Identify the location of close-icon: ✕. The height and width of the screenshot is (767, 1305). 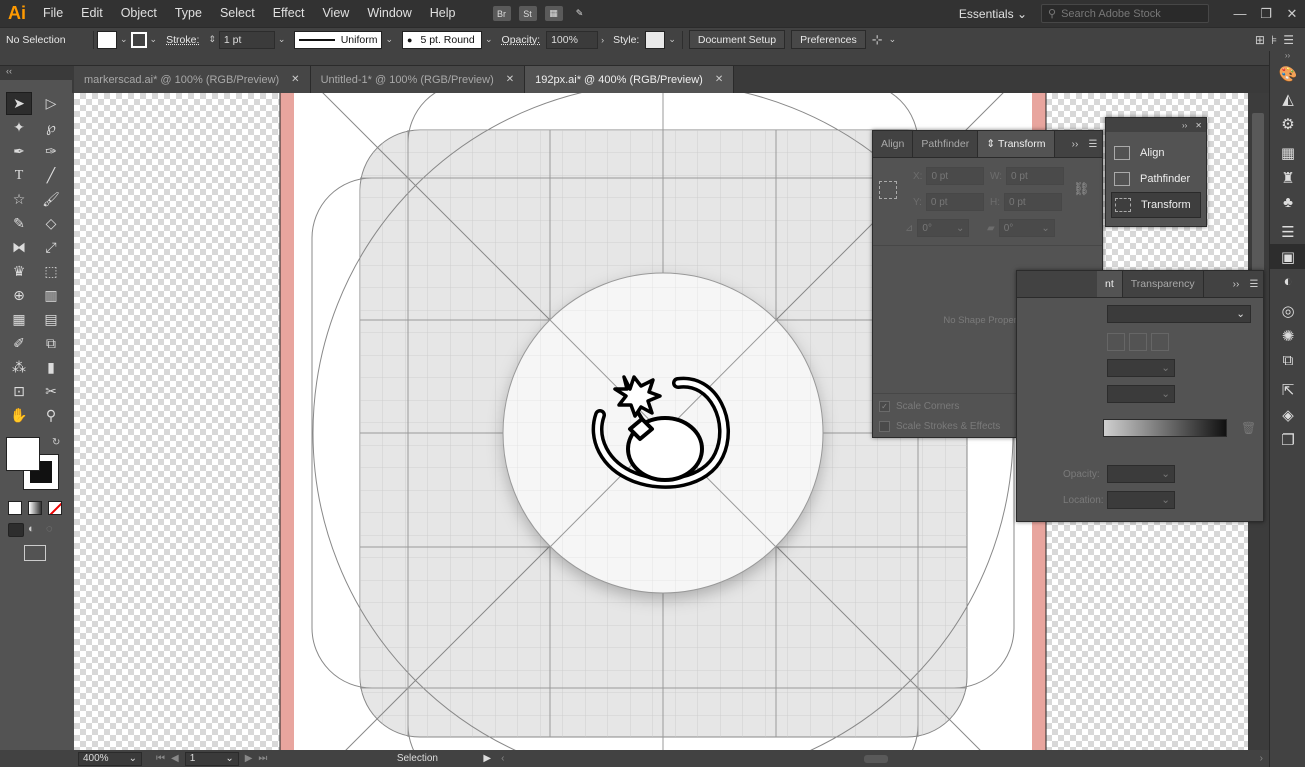
(1292, 13).